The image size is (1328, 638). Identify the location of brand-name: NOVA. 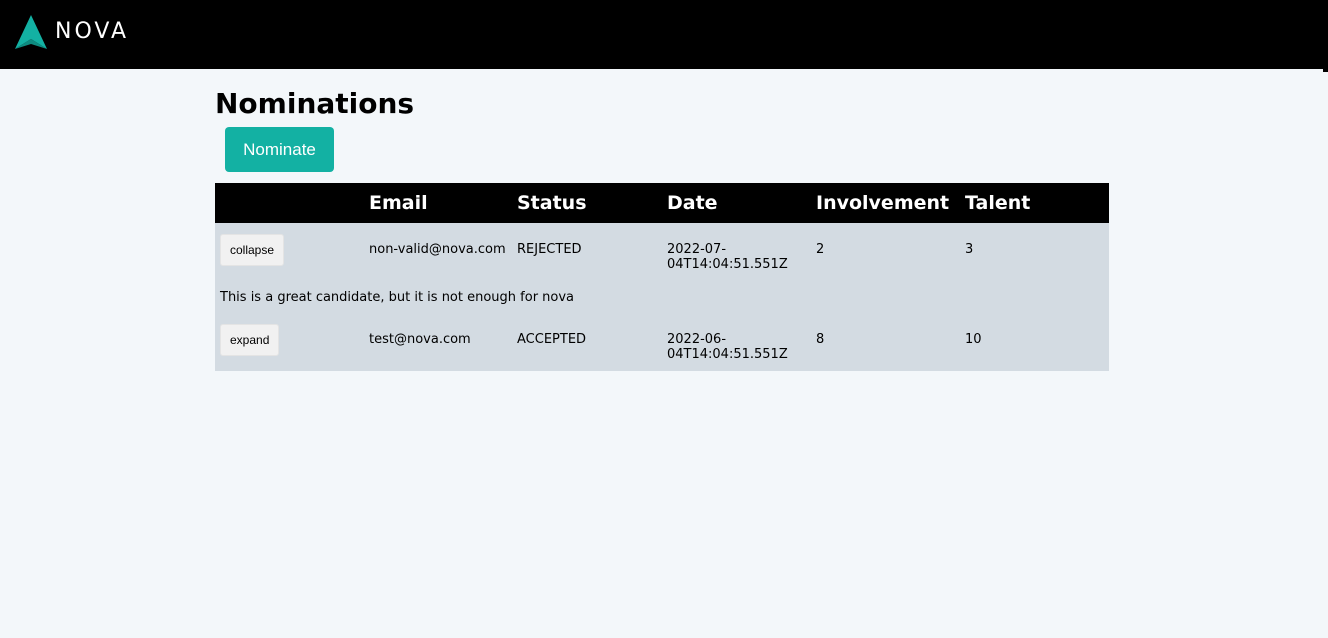
(92, 31).